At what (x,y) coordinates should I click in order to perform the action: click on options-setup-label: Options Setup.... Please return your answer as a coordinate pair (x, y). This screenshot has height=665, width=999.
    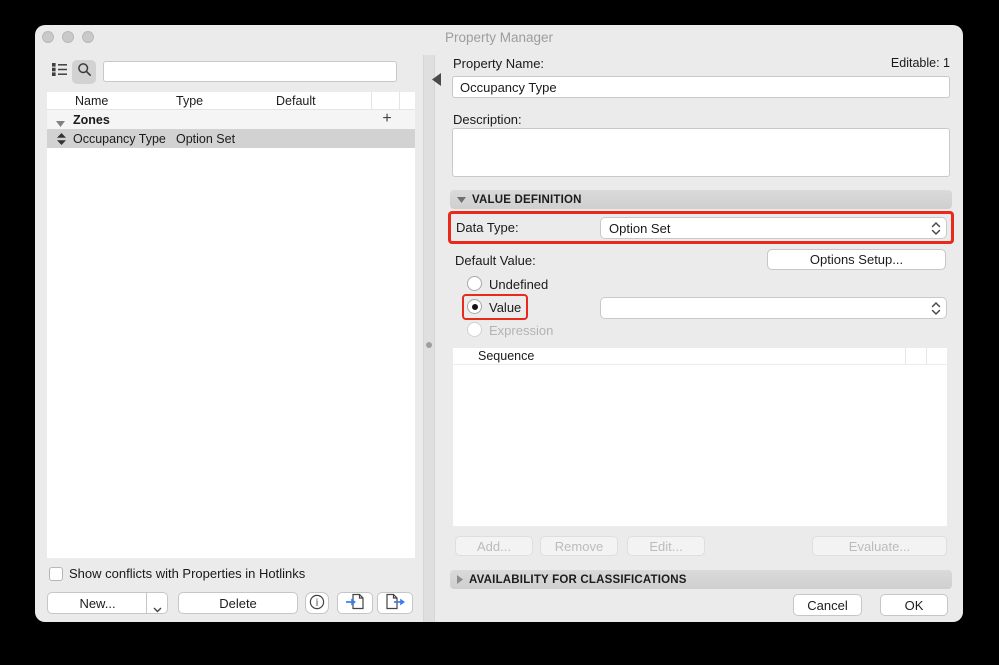
    Looking at the image, I should click on (856, 259).